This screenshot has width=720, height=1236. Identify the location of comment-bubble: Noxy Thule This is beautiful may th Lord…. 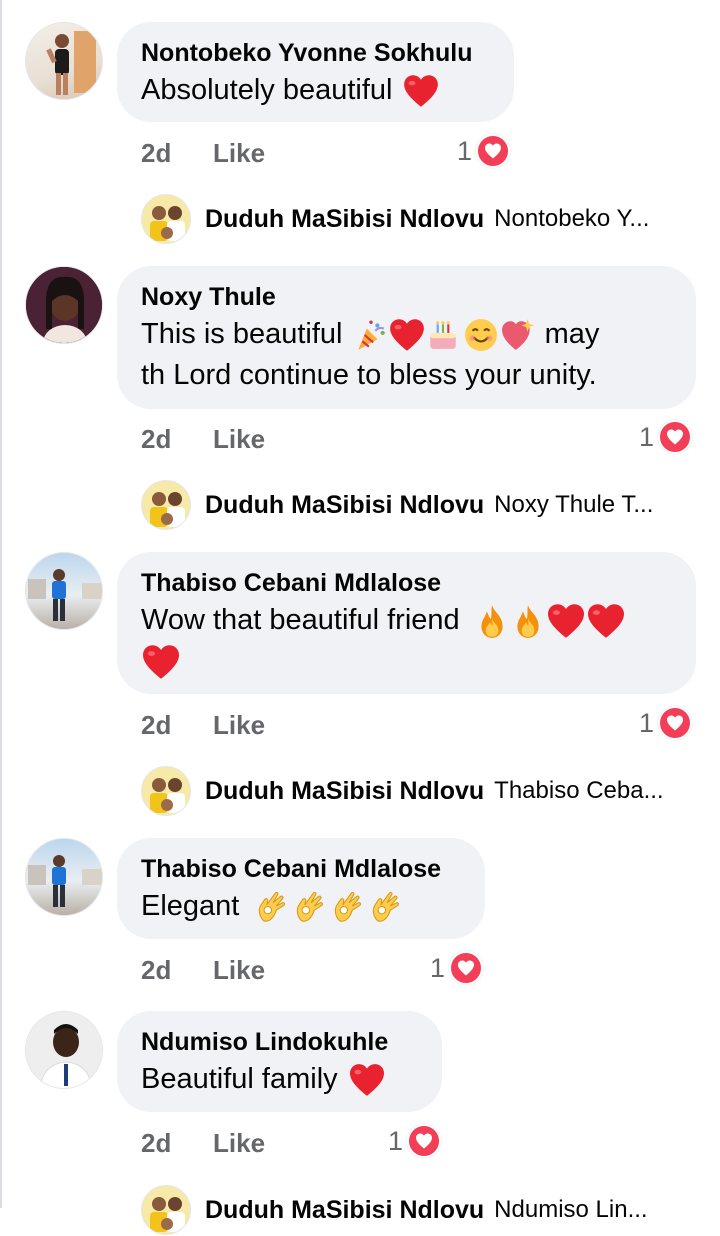
(406, 337).